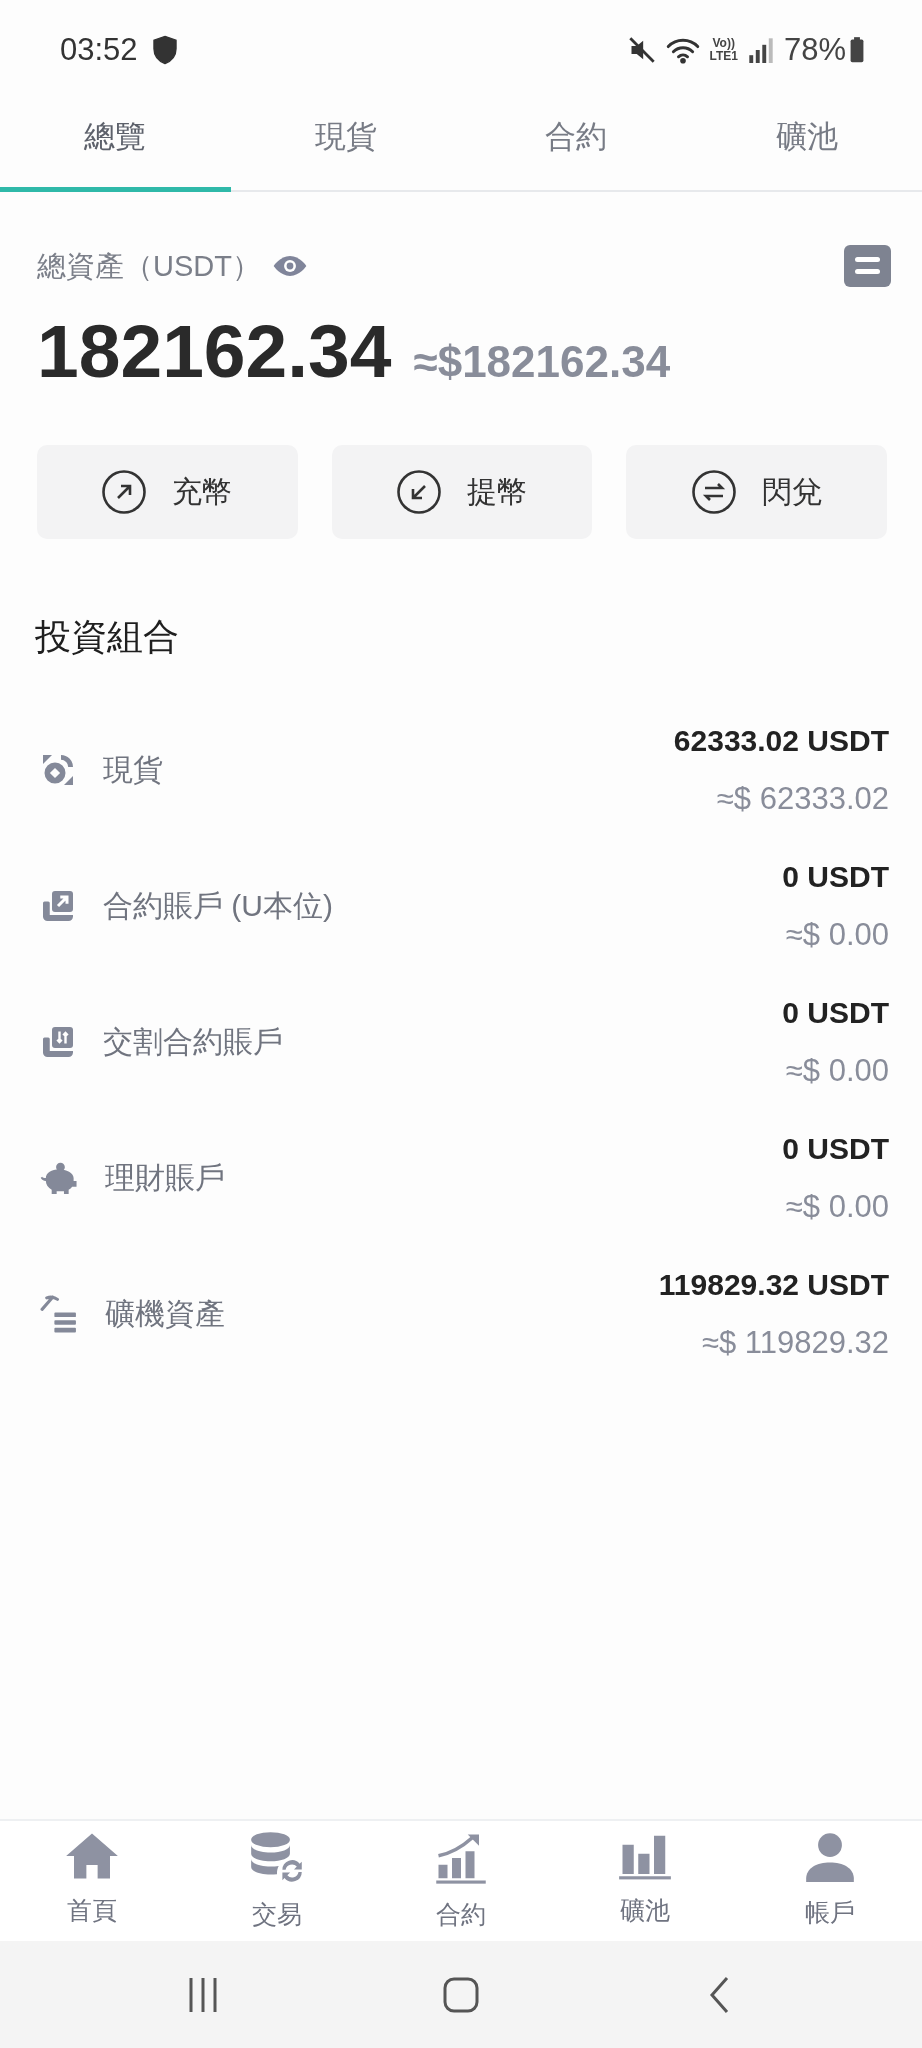 The width and height of the screenshot is (922, 2048). What do you see at coordinates (59, 1314) in the screenshot?
I see `pickaxe-list-icon` at bounding box center [59, 1314].